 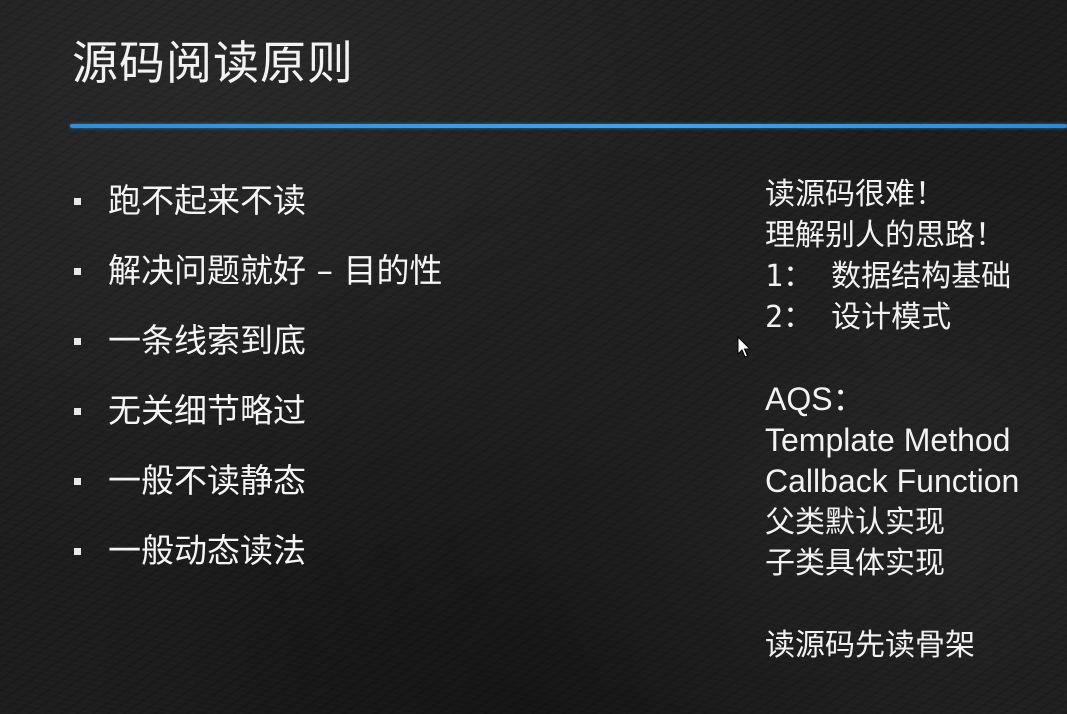 What do you see at coordinates (213, 63) in the screenshot?
I see `slide-title: 源码阅读原则` at bounding box center [213, 63].